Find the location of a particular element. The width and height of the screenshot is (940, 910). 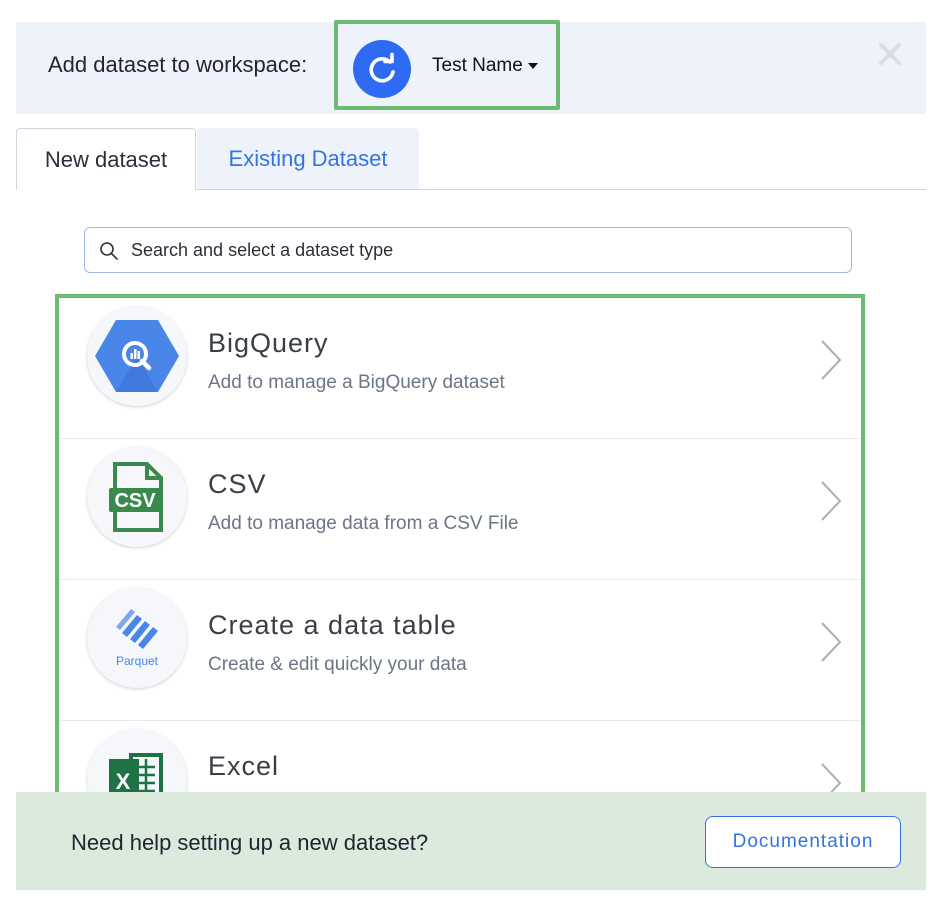

caret-down-icon is located at coordinates (533, 66).